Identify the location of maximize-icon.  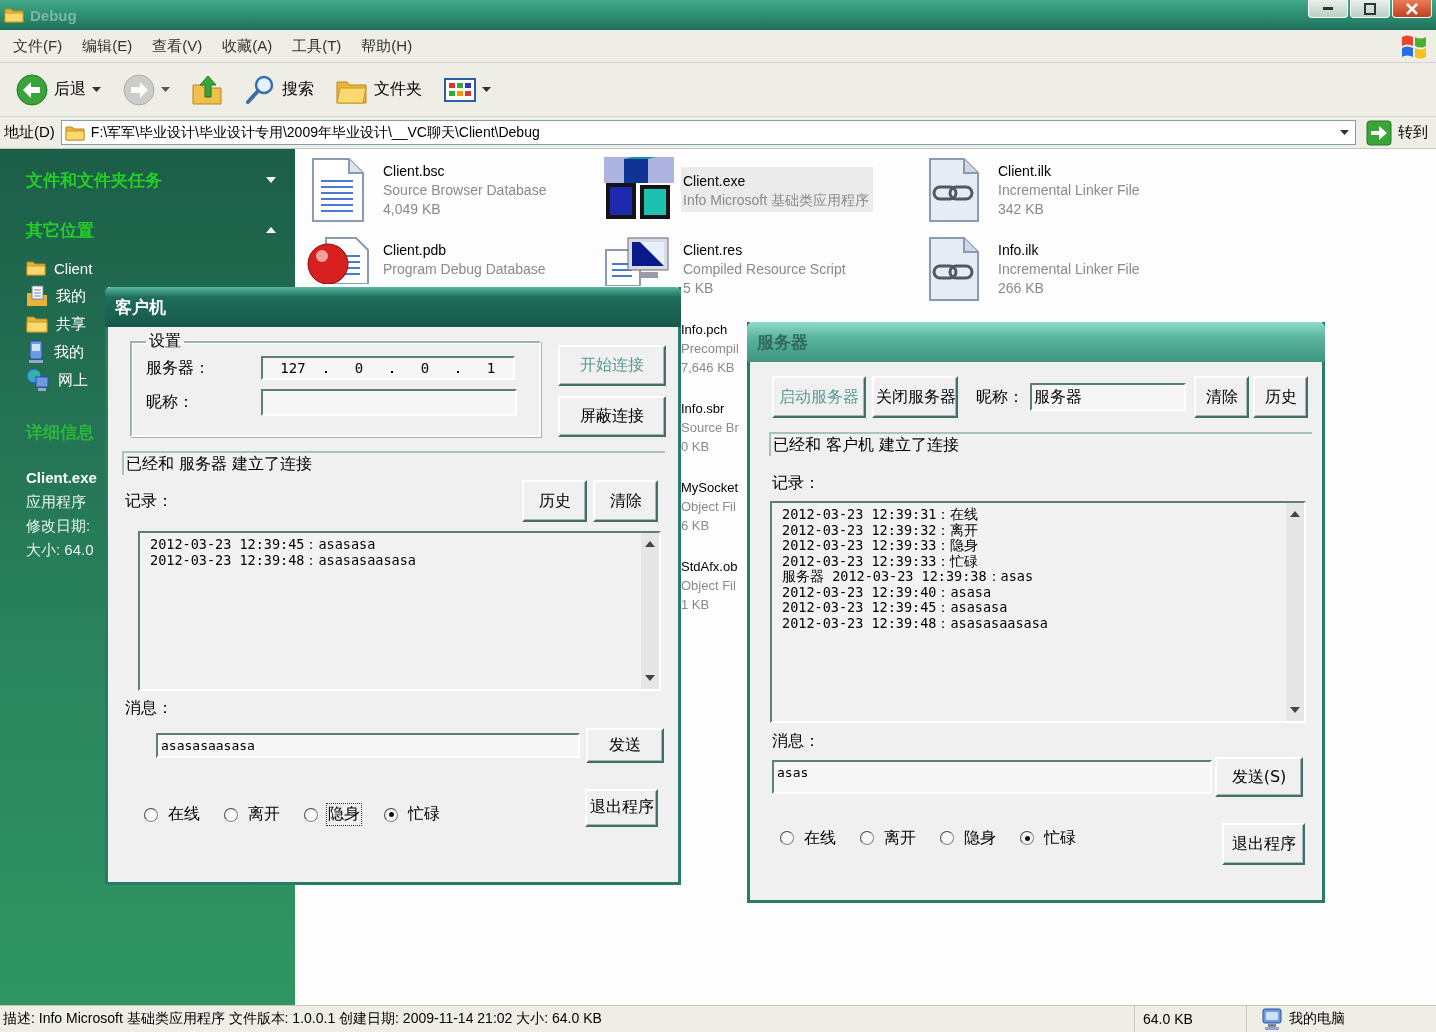
(1370, 8).